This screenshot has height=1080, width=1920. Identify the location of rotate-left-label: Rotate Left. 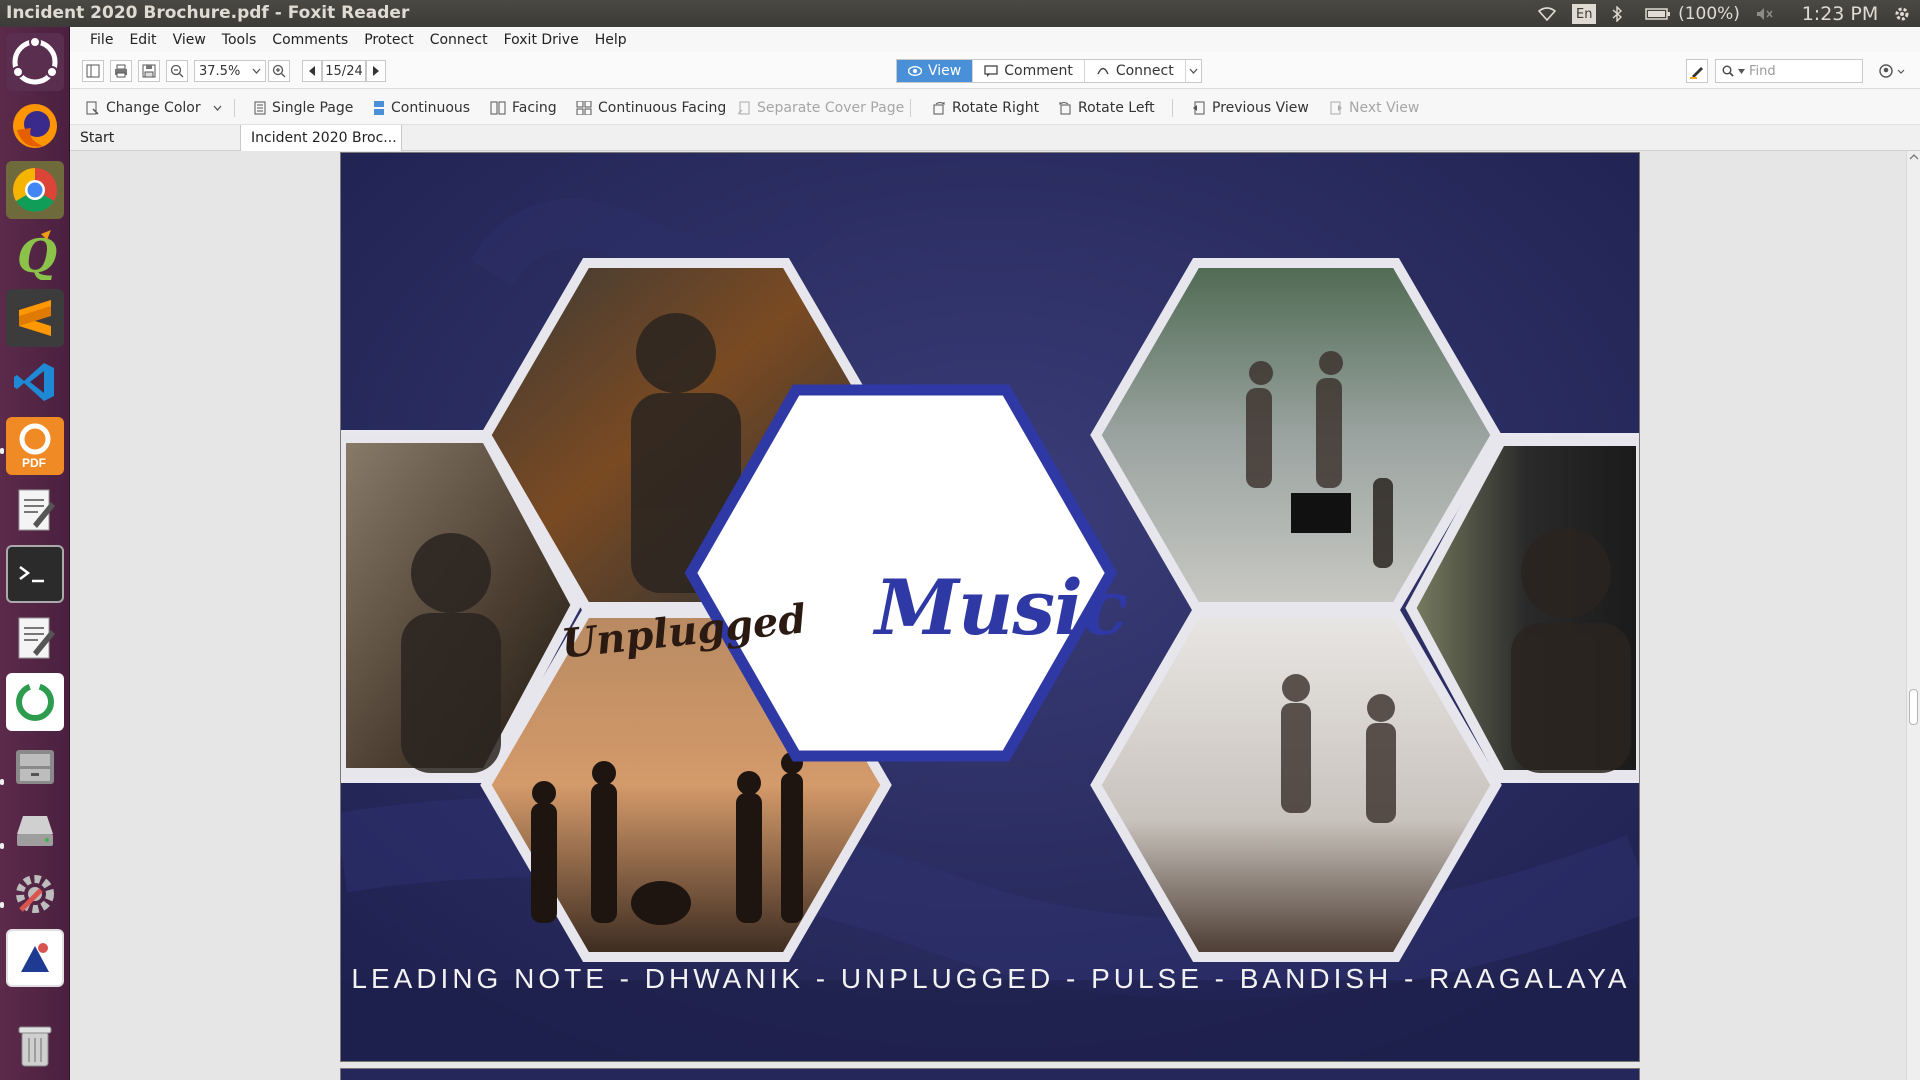
(1116, 108).